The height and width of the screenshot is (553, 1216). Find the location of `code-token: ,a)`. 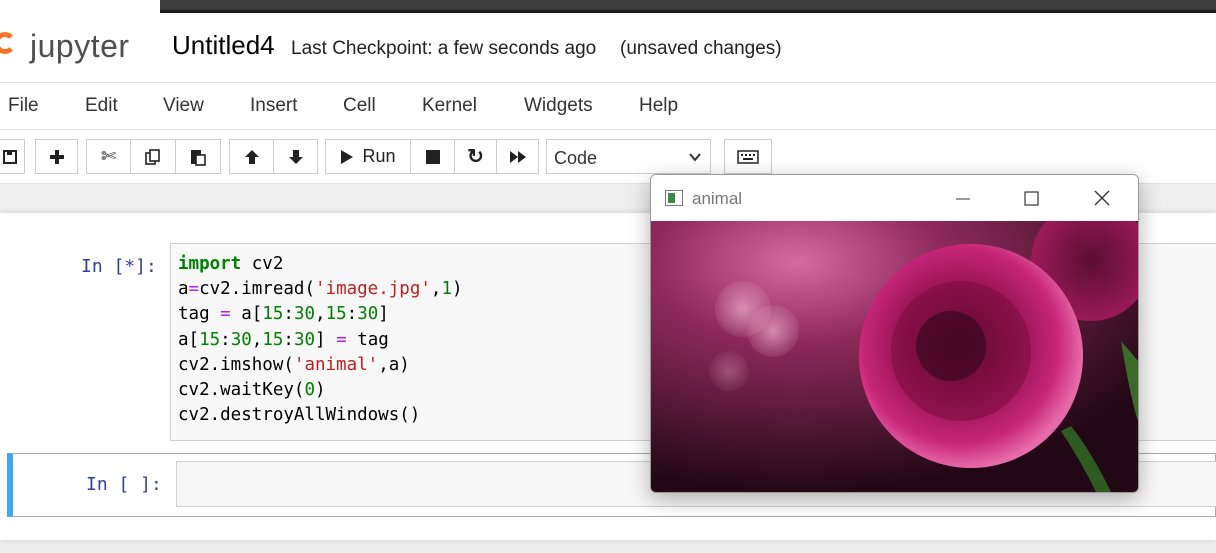

code-token: ,a) is located at coordinates (394, 365).